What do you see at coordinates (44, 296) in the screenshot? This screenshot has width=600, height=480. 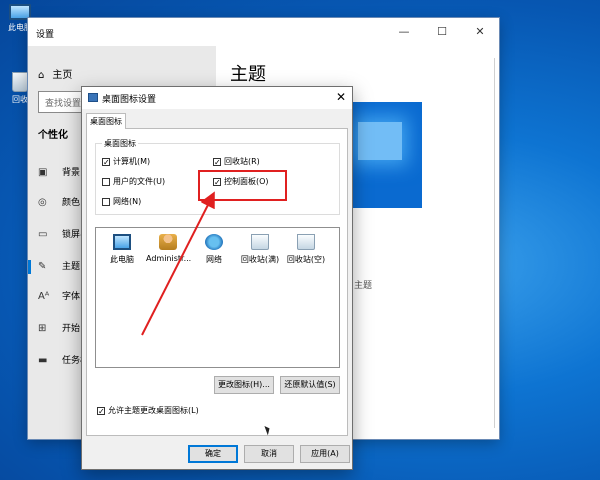 I see `font-icon: Aᴬ` at bounding box center [44, 296].